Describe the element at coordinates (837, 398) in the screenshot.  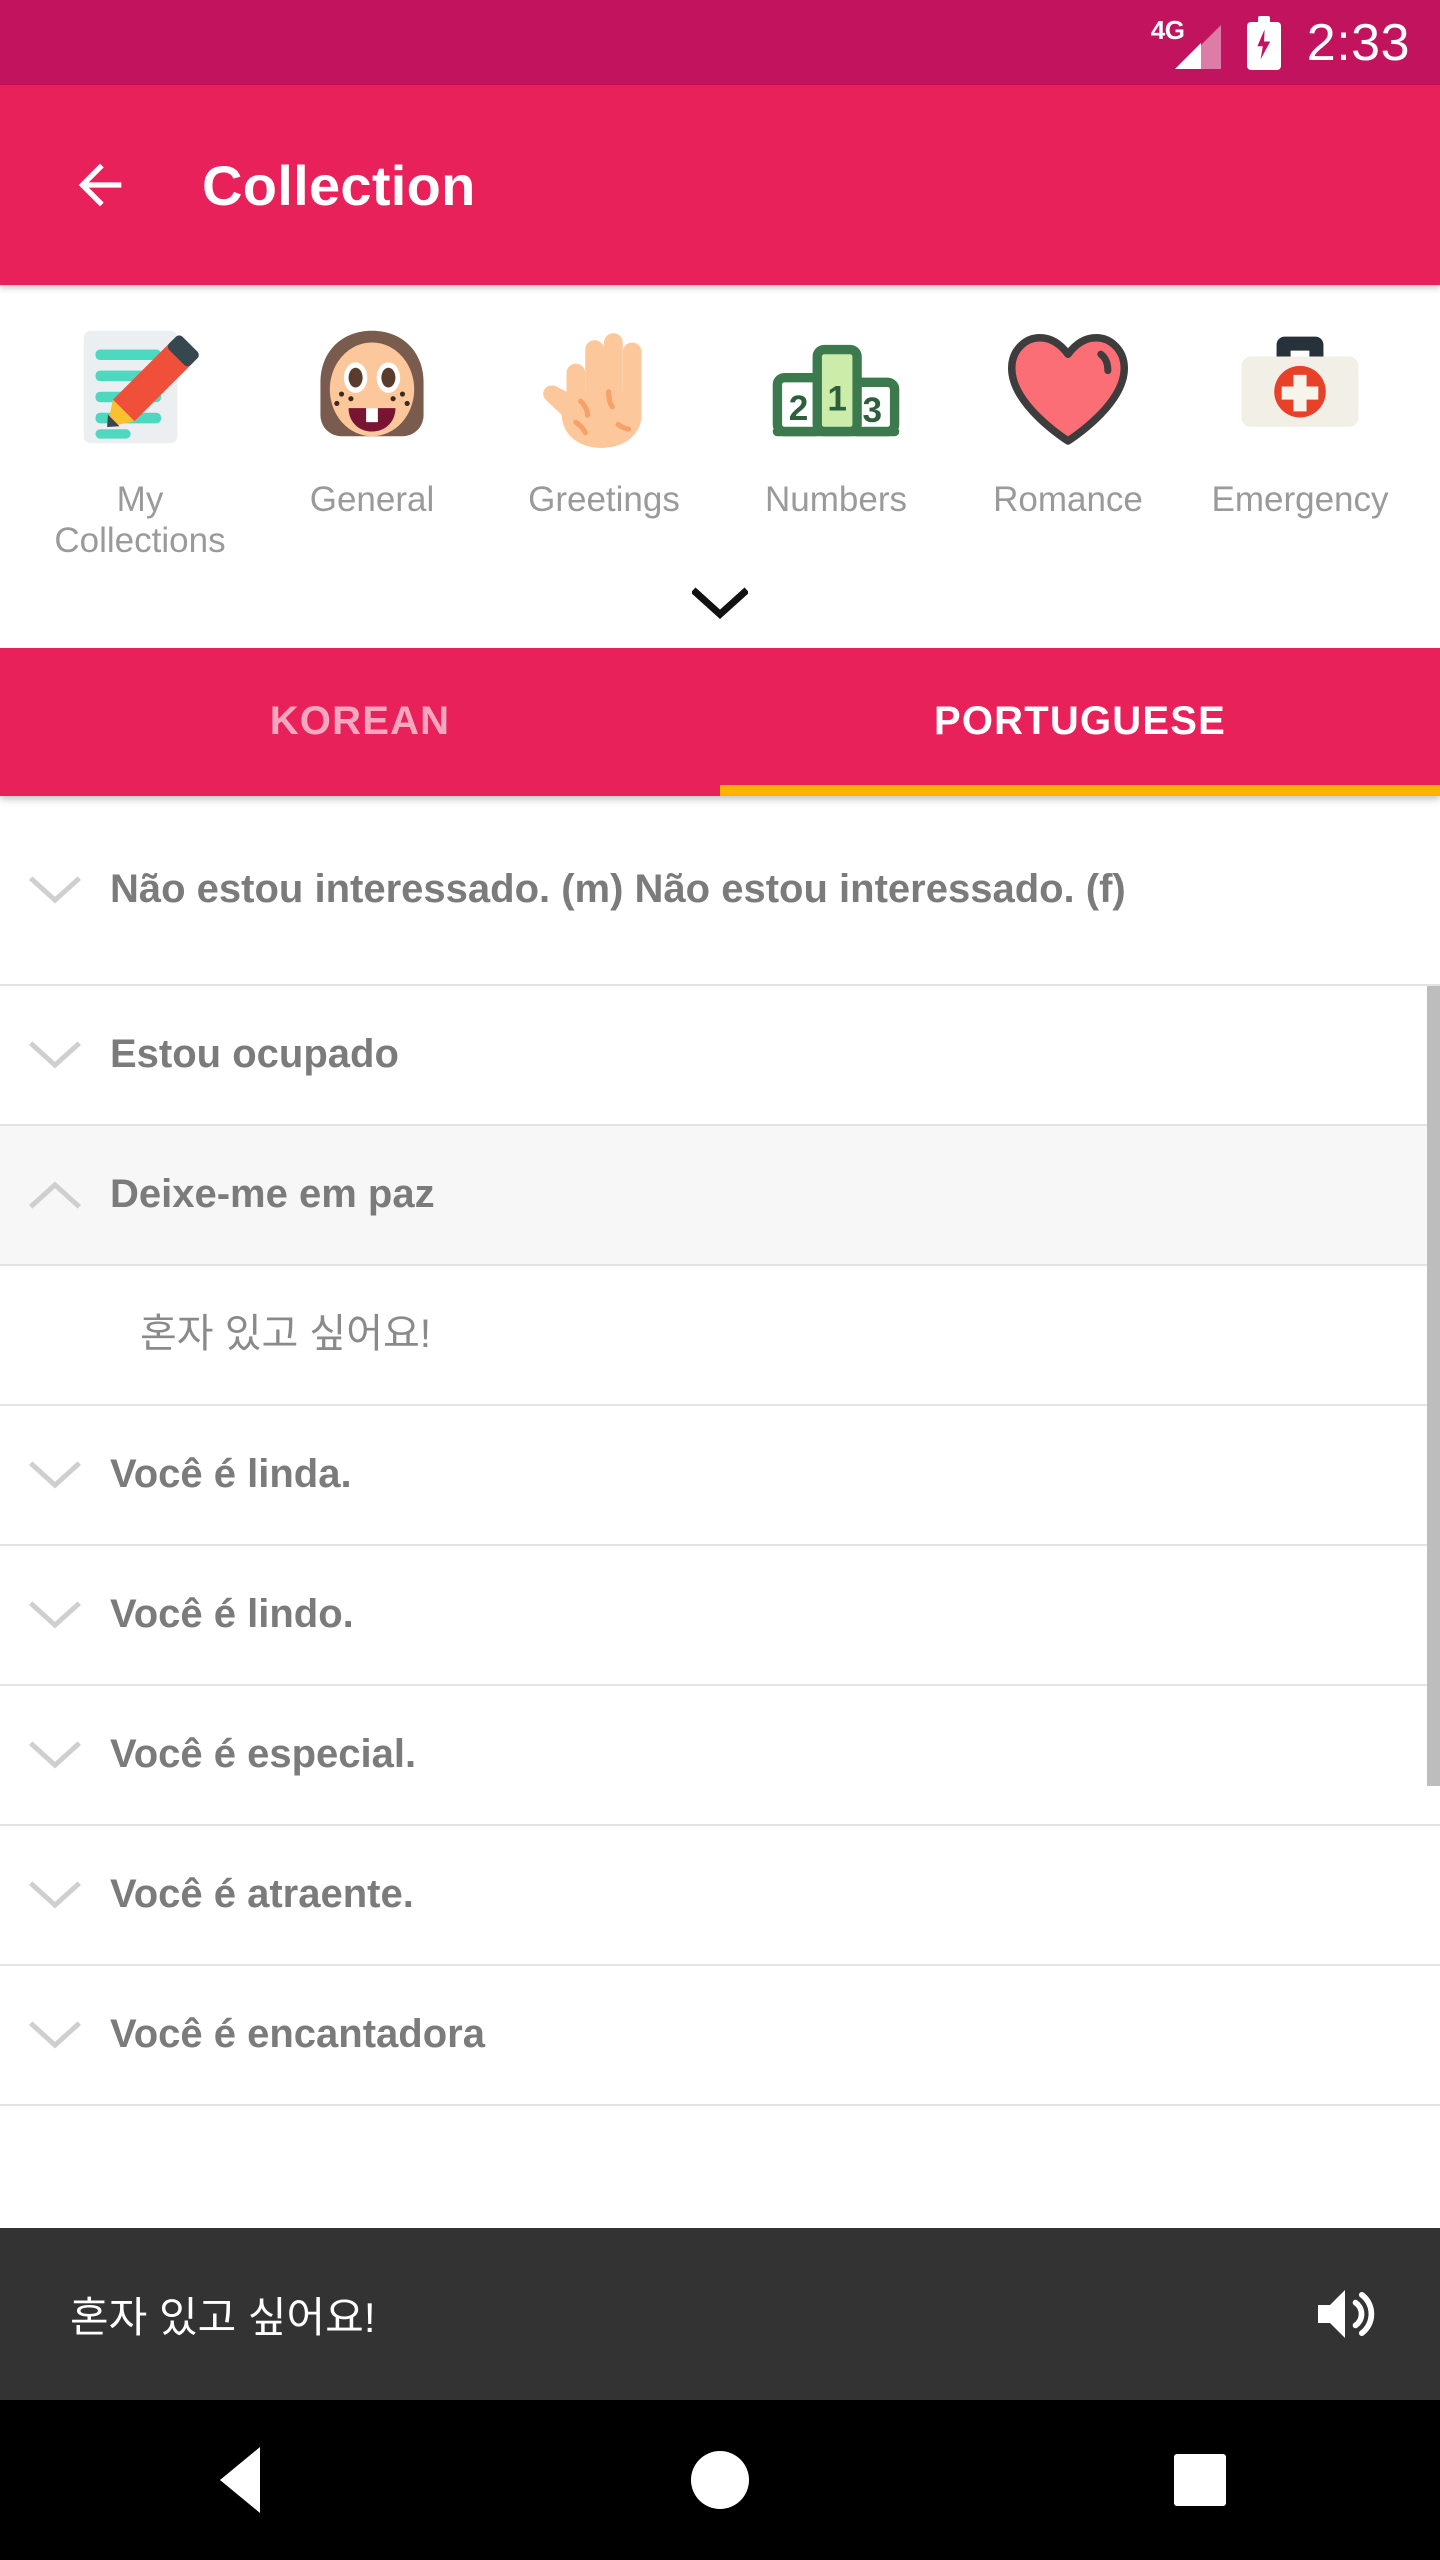
I see `svg-text: 1` at that location.